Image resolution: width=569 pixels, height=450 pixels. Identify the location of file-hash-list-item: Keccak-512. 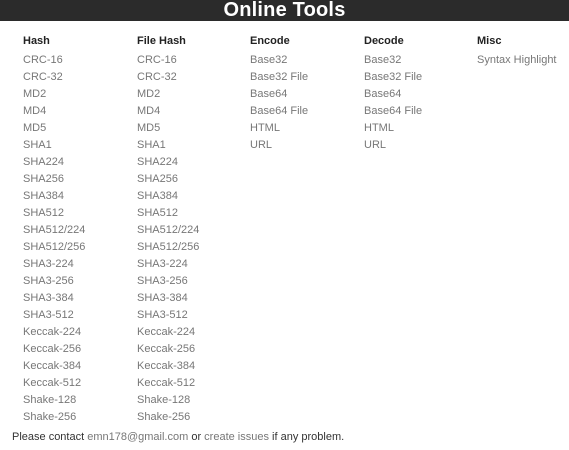
(168, 381).